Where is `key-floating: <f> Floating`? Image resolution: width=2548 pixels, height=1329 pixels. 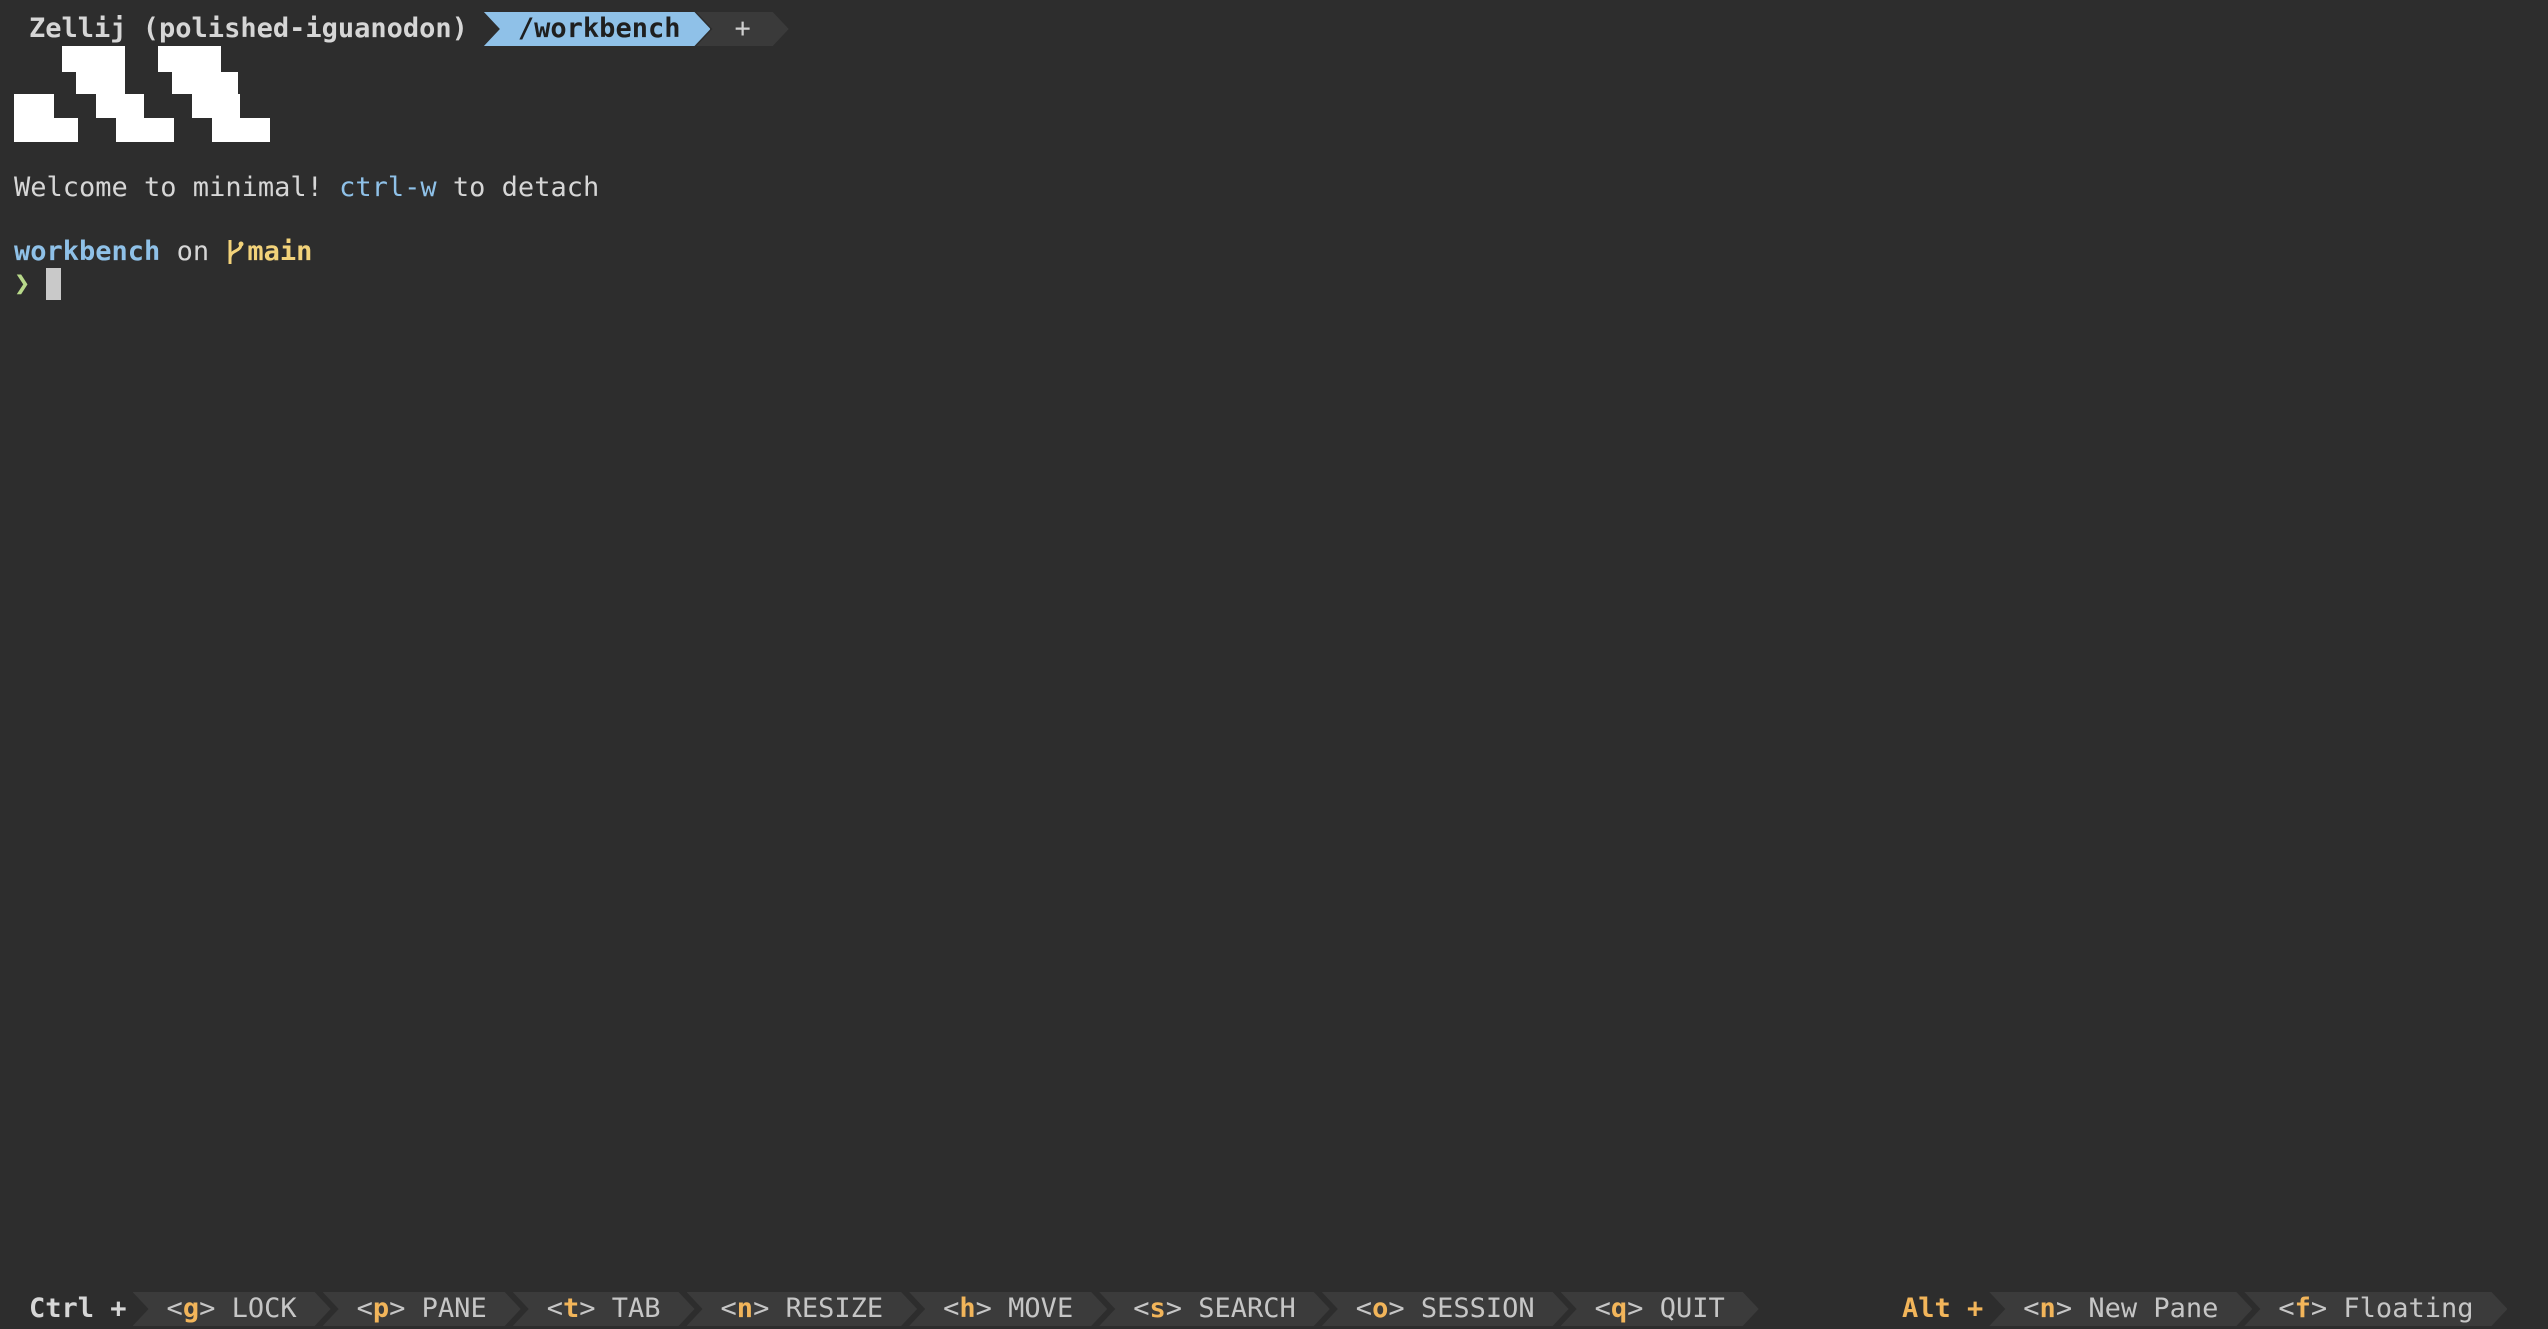
key-floating: <f> Floating is located at coordinates (2375, 1309).